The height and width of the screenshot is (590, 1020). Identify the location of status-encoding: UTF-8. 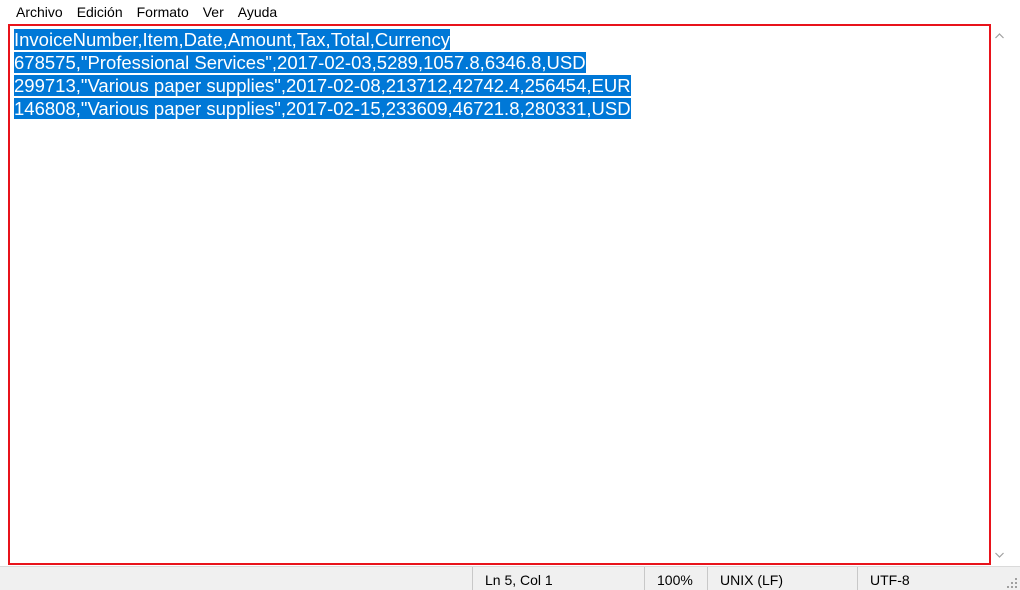
(932, 578).